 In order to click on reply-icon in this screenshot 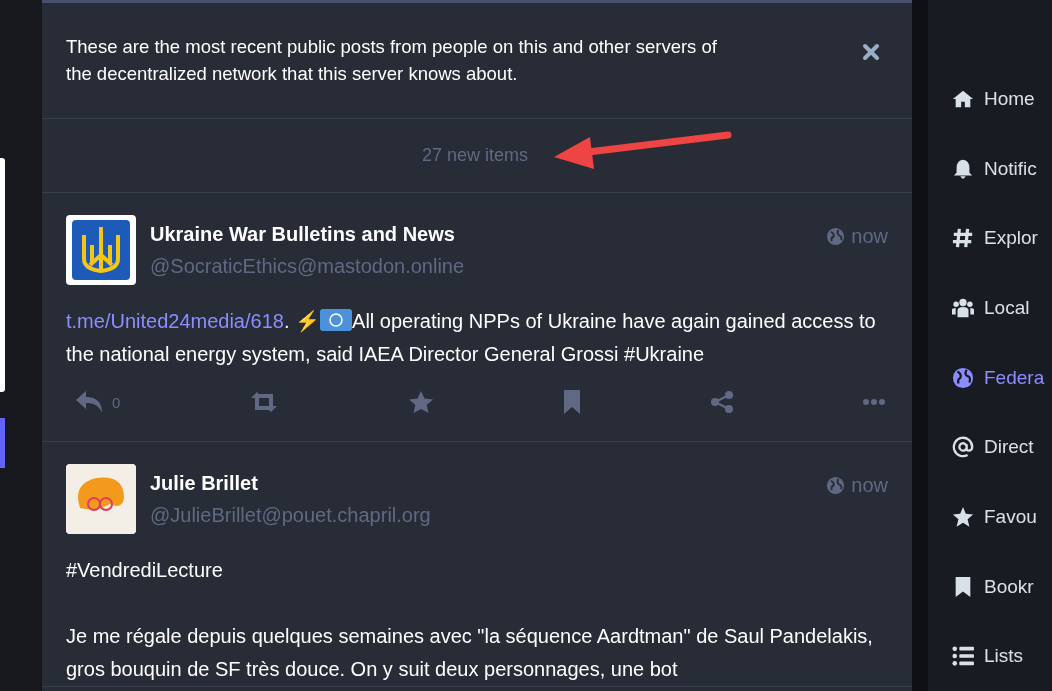, I will do `click(89, 402)`.